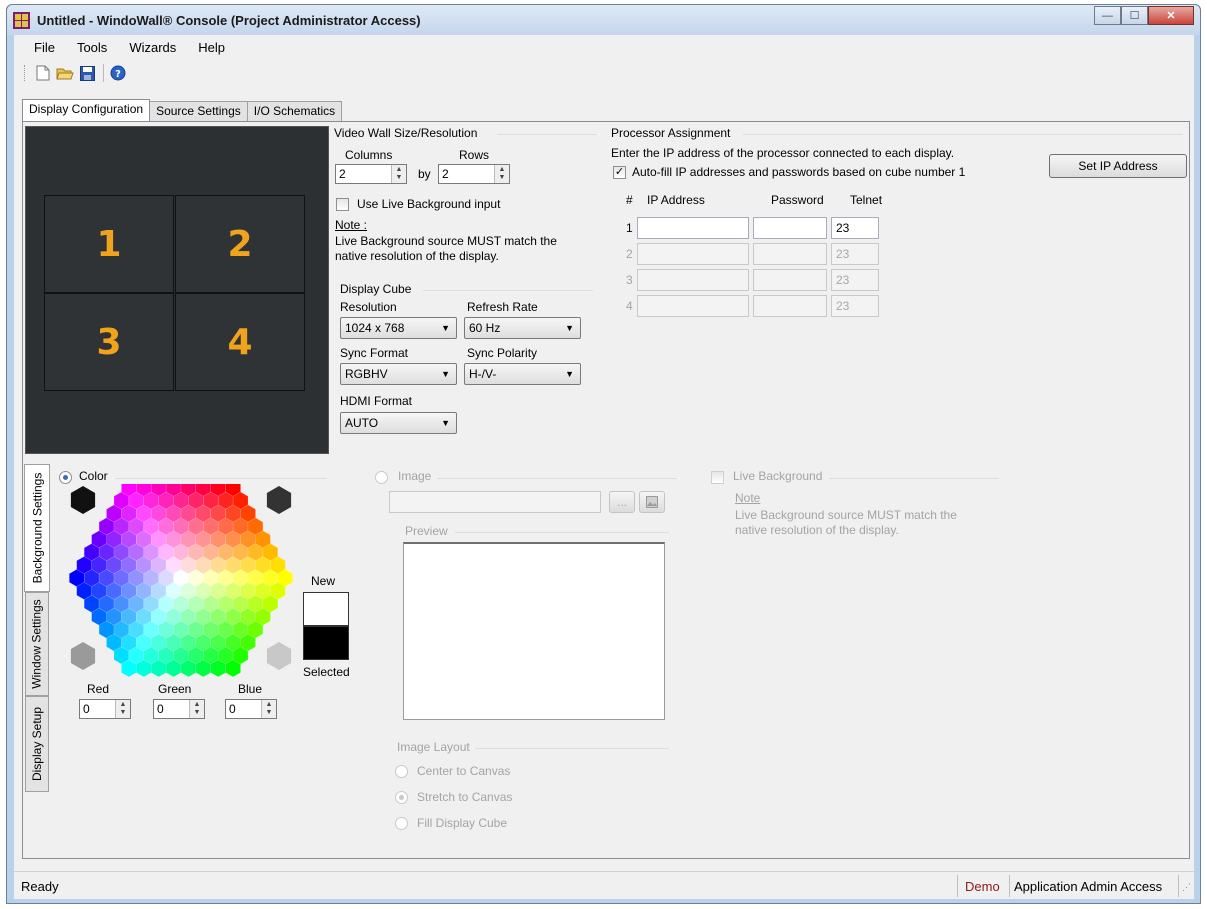 This screenshot has height=909, width=1207. I want to click on tab-io-schematics: I/O Schematics, so click(294, 111).